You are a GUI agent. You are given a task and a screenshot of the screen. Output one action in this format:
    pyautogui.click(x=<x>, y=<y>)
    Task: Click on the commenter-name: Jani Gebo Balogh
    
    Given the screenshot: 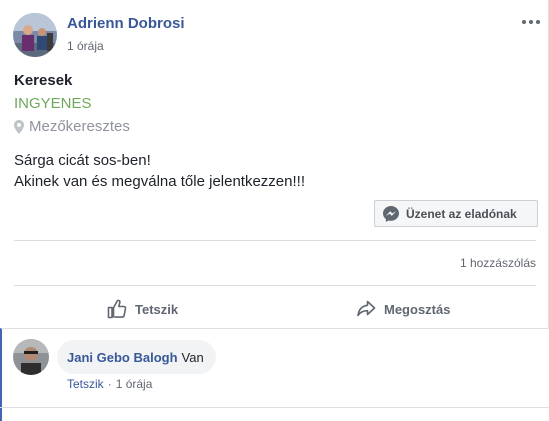 What is the action you would take?
    pyautogui.click(x=122, y=357)
    